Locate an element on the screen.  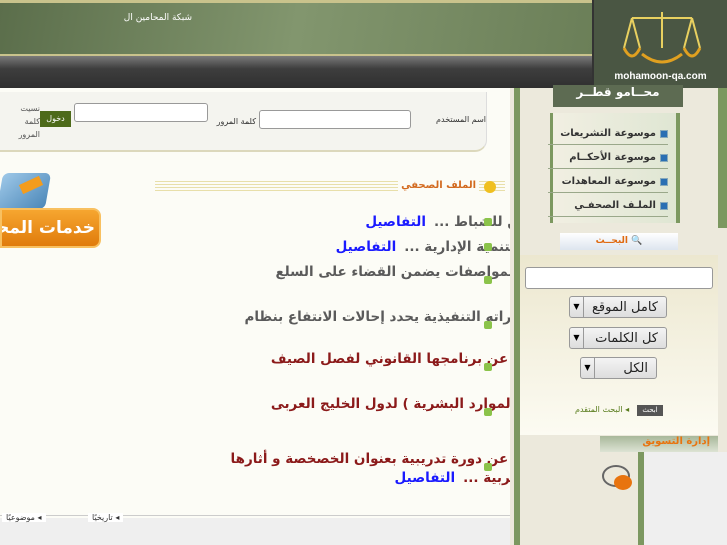
site-title: شبكة المحامين ال is located at coordinates (157, 18).